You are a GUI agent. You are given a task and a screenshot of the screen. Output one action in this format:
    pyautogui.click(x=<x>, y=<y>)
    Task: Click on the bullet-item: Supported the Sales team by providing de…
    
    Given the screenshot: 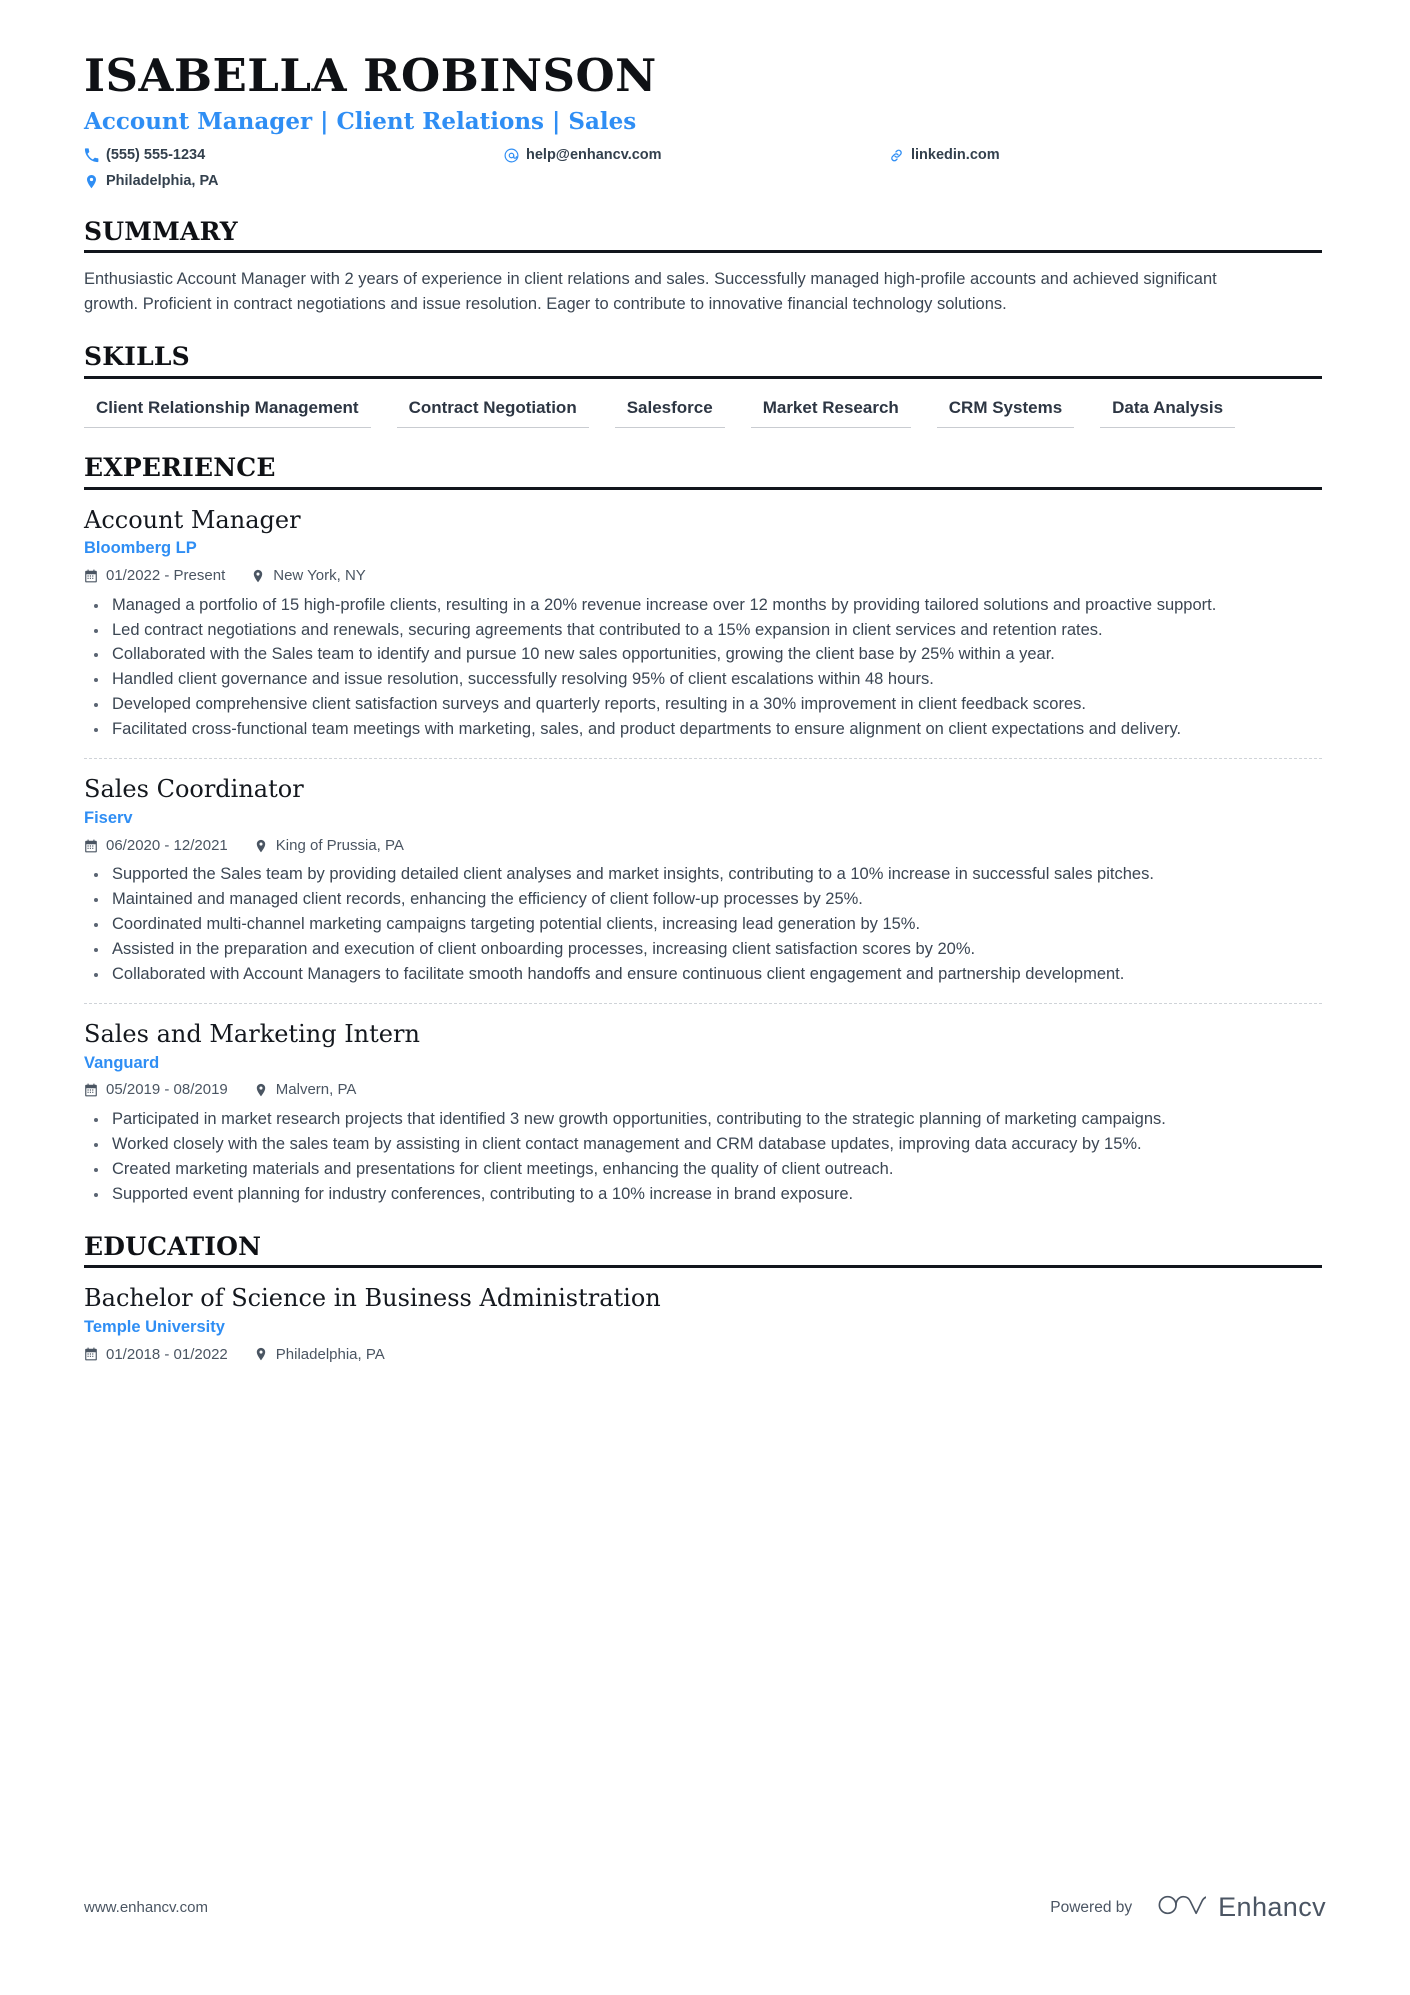 What is the action you would take?
    pyautogui.click(x=674, y=875)
    